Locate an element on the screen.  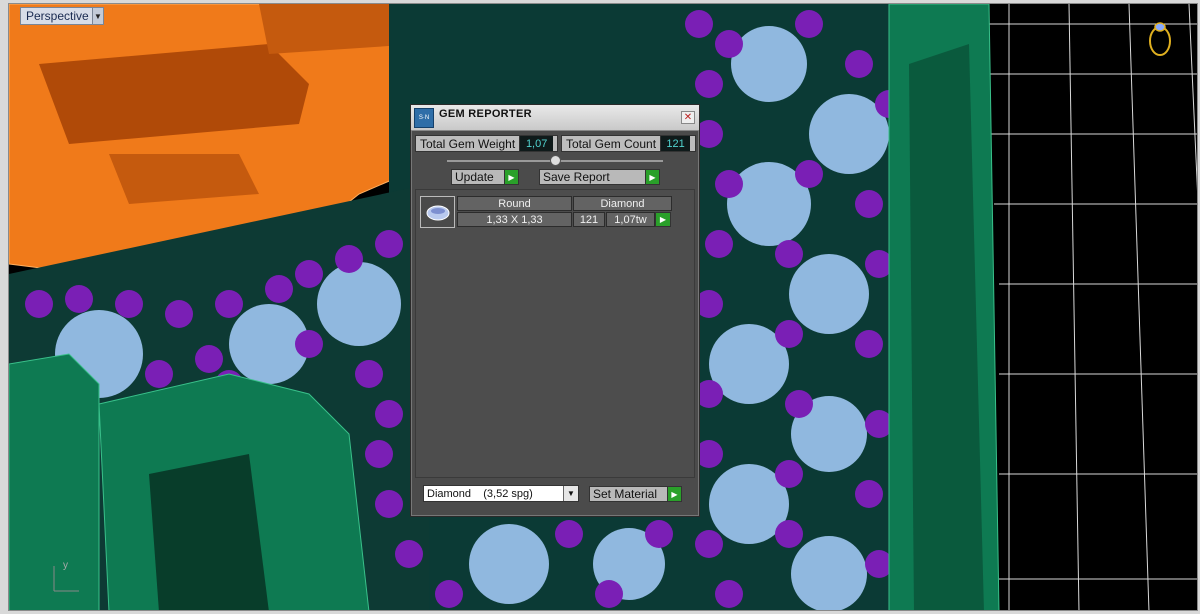
view-name-tab: Perspective ▼ is located at coordinates (62, 16).